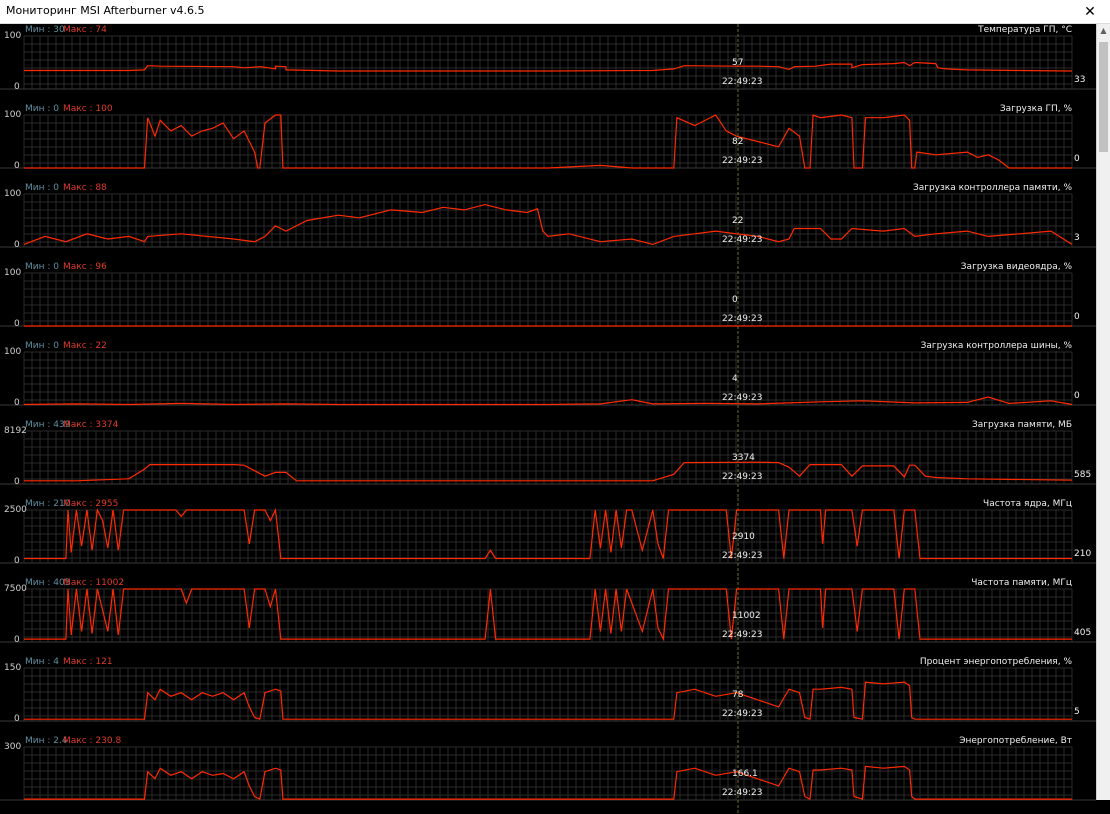 The image size is (1110, 814). Describe the element at coordinates (738, 695) in the screenshot. I see `cursor-value-label: 78` at that location.